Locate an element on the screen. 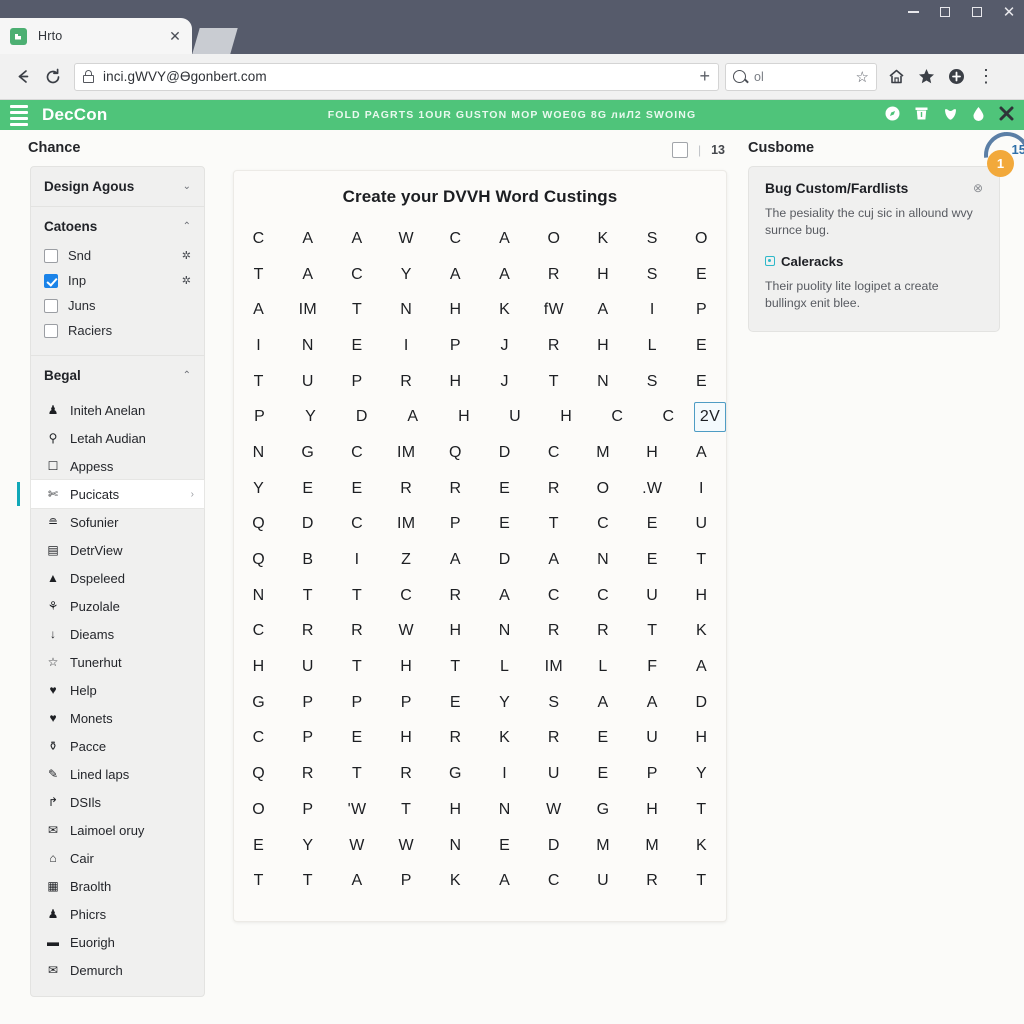 The image size is (1024, 1024). sidebar-item-demurch: ✉ Demurch is located at coordinates (117, 970).